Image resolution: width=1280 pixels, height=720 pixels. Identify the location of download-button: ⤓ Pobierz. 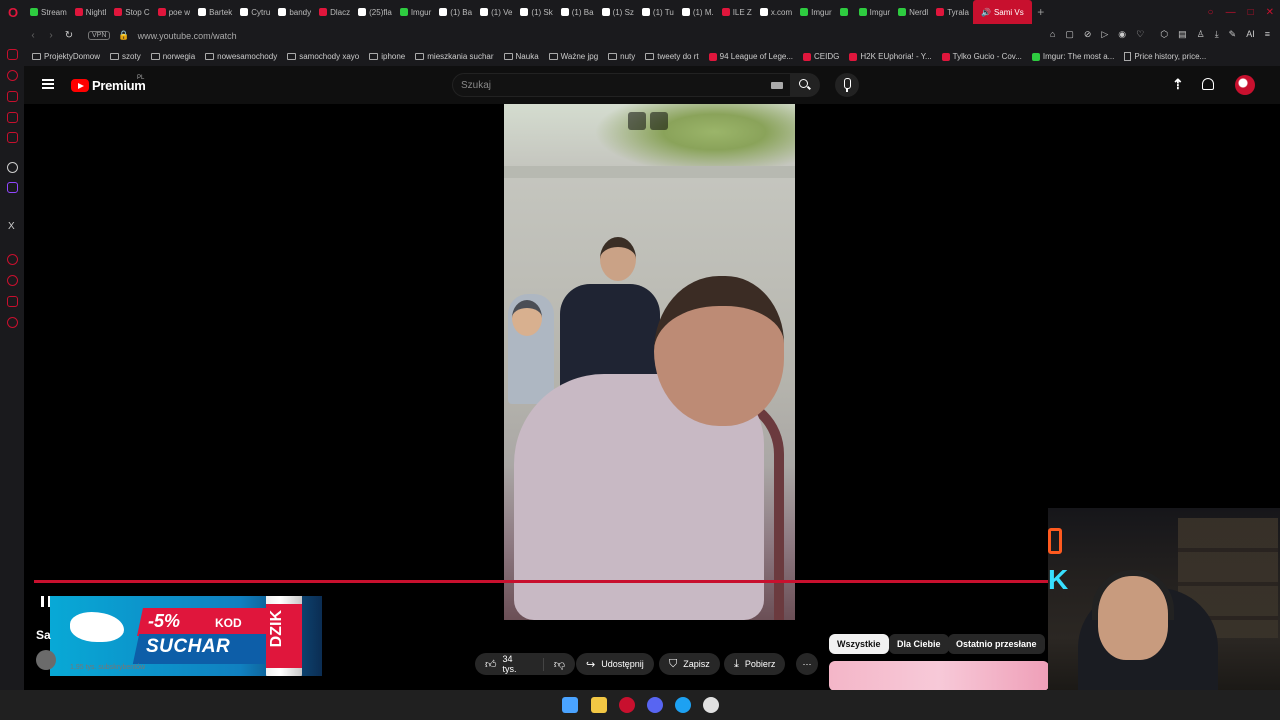
(755, 664).